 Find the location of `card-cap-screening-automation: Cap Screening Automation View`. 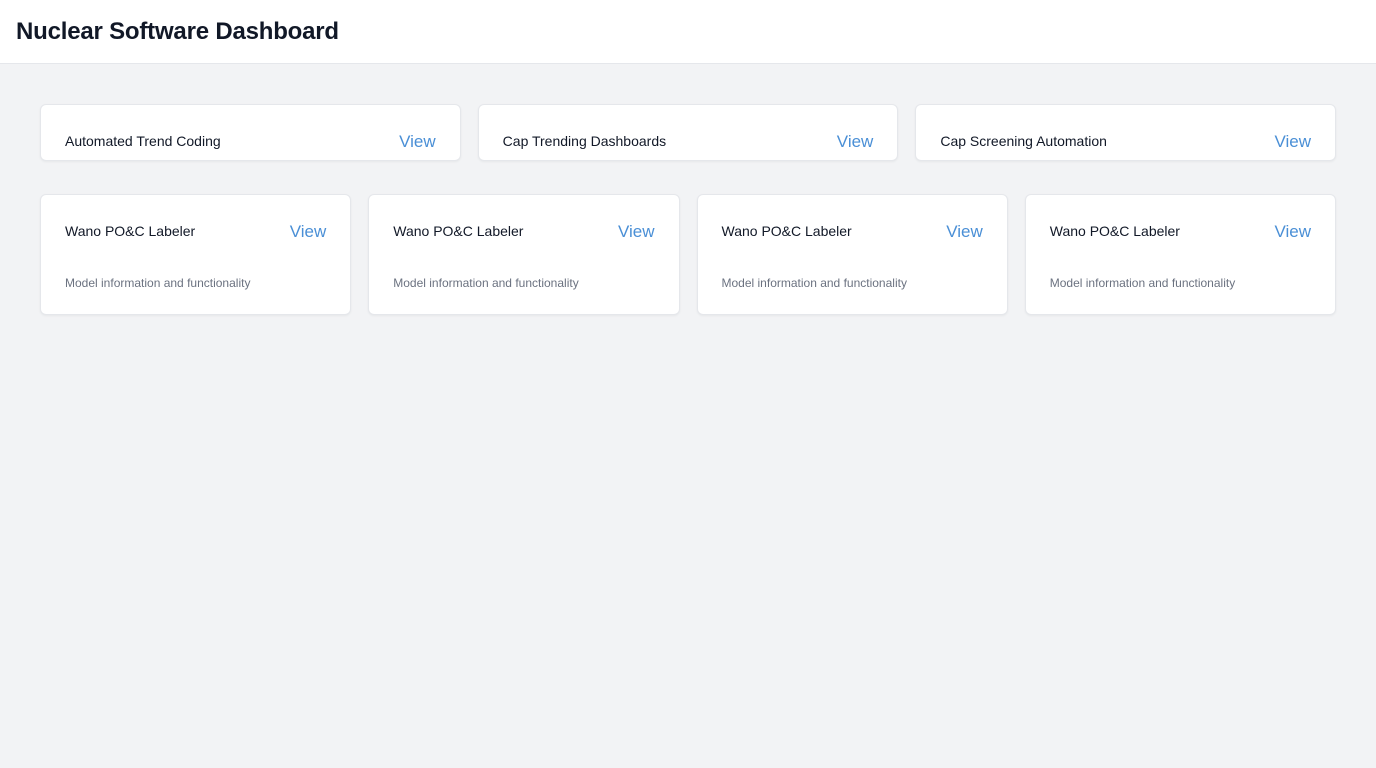

card-cap-screening-automation: Cap Screening Automation View is located at coordinates (1126, 132).